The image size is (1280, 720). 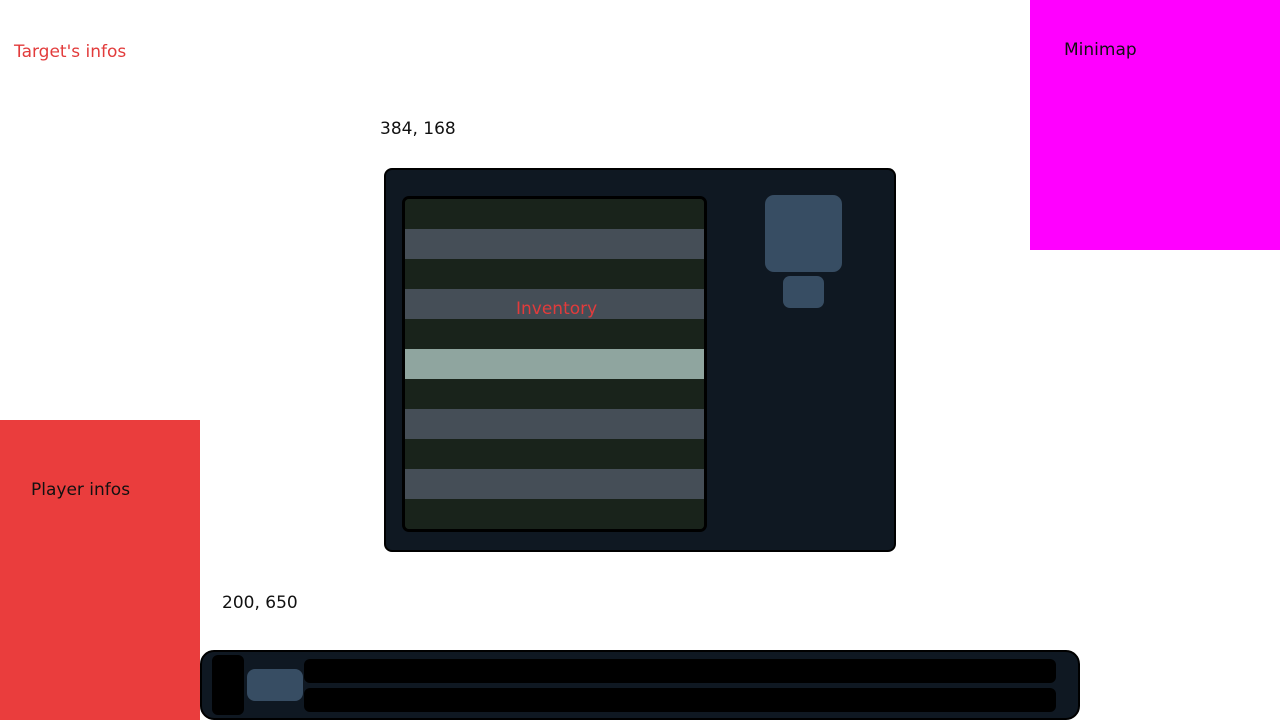 I want to click on action-bar-track-bottom, so click(x=680, y=700).